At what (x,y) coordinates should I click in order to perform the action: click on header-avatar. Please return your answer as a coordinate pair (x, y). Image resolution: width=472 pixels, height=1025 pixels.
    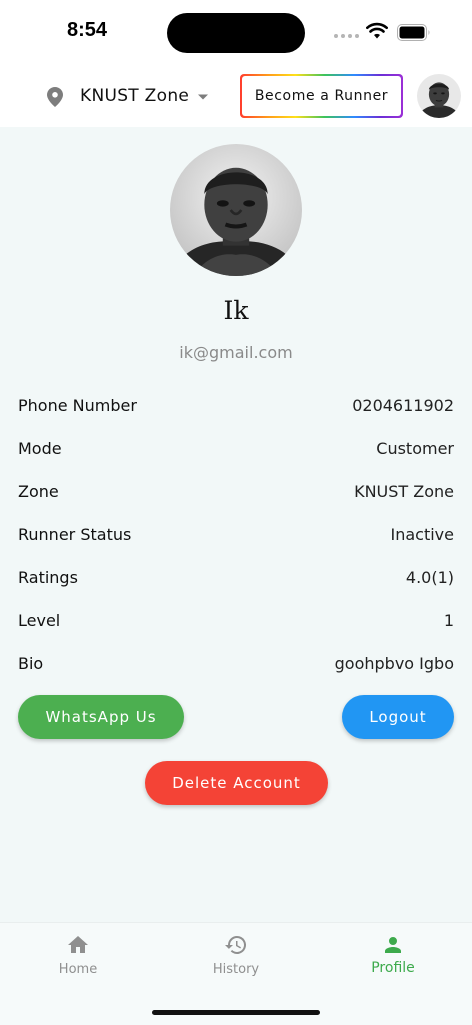
    Looking at the image, I should click on (439, 96).